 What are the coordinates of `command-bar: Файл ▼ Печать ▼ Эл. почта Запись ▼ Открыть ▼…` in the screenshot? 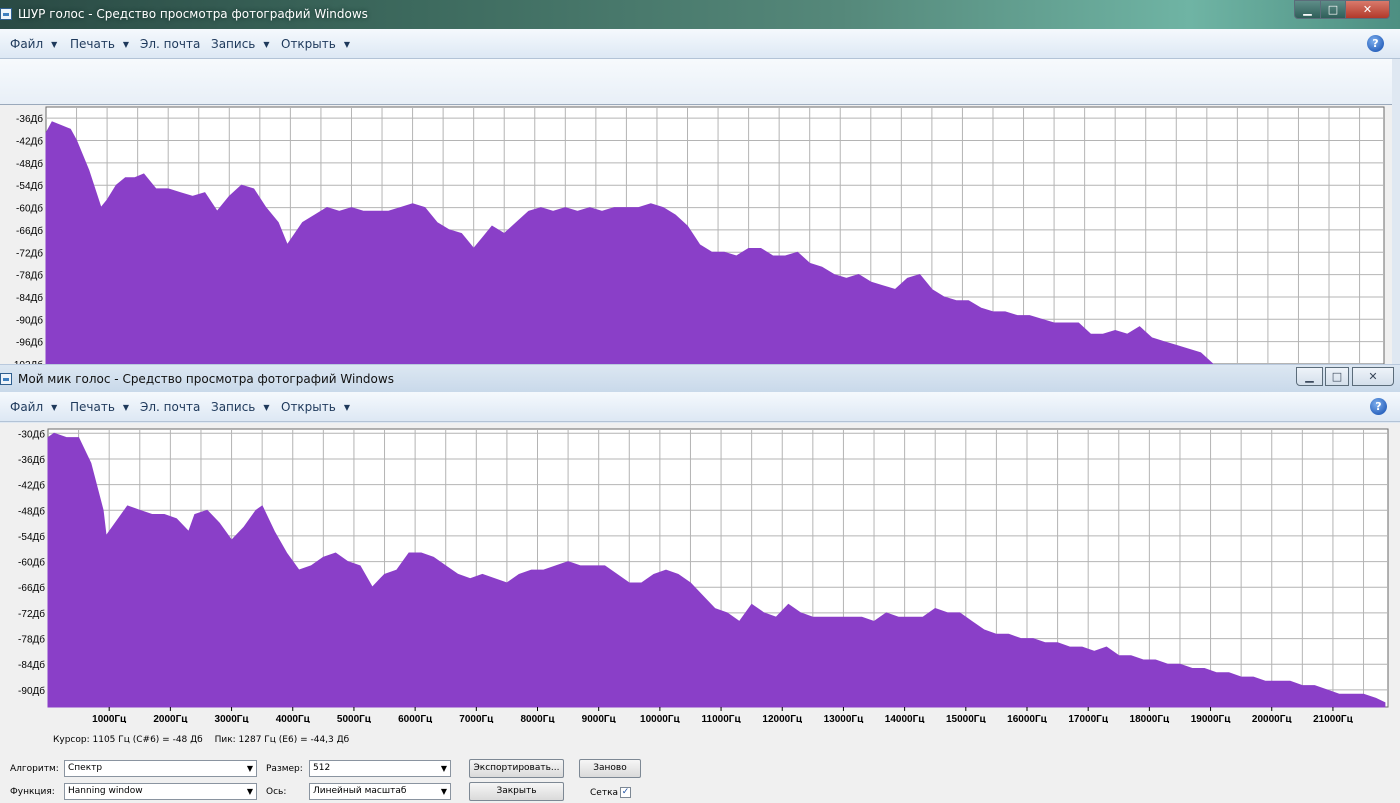 It's located at (700, 44).